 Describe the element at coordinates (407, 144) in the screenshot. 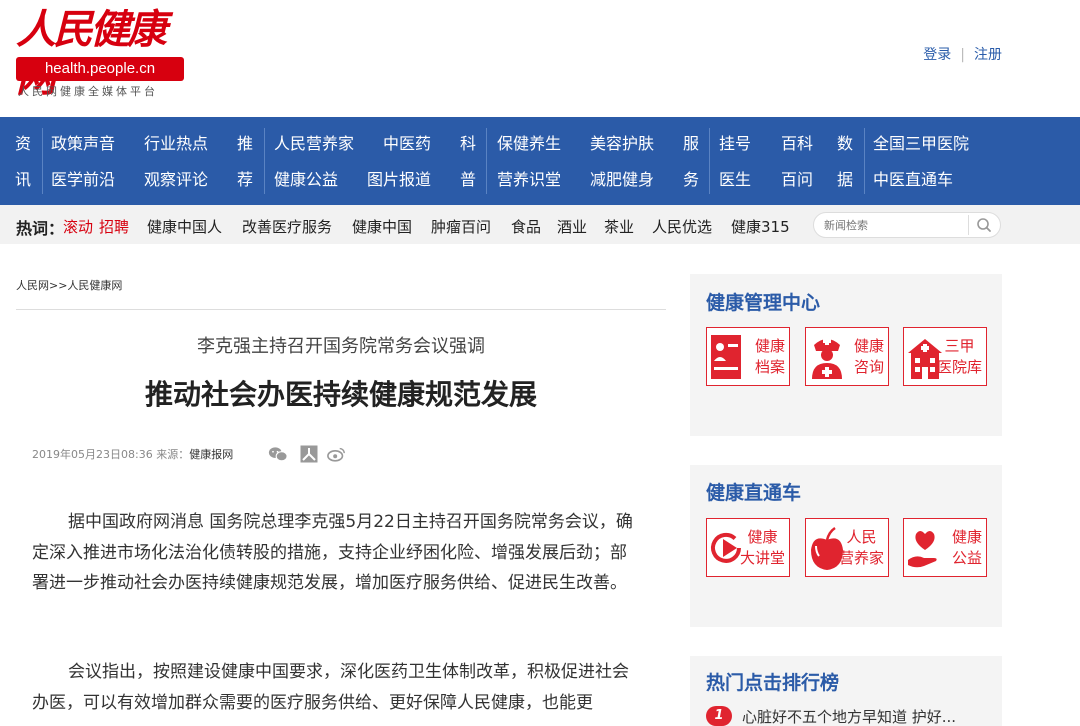

I see `nav-link: 中医药` at that location.